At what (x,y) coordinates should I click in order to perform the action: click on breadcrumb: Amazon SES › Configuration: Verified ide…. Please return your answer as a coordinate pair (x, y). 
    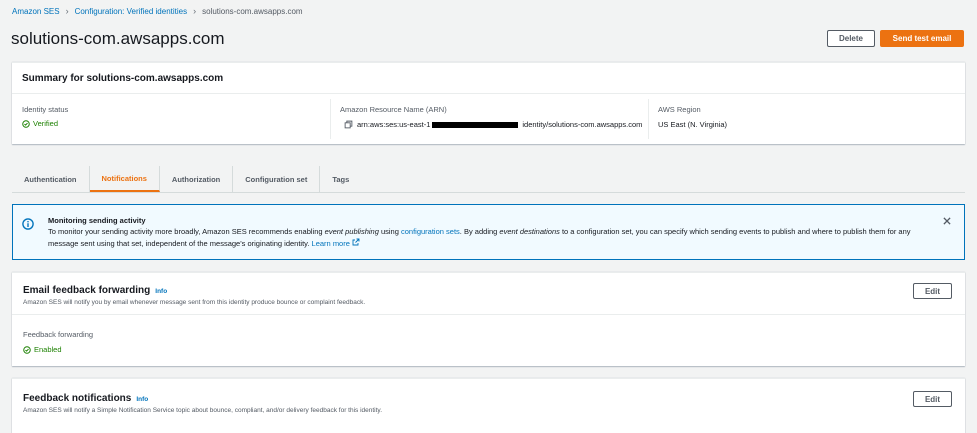
    Looking at the image, I should click on (157, 11).